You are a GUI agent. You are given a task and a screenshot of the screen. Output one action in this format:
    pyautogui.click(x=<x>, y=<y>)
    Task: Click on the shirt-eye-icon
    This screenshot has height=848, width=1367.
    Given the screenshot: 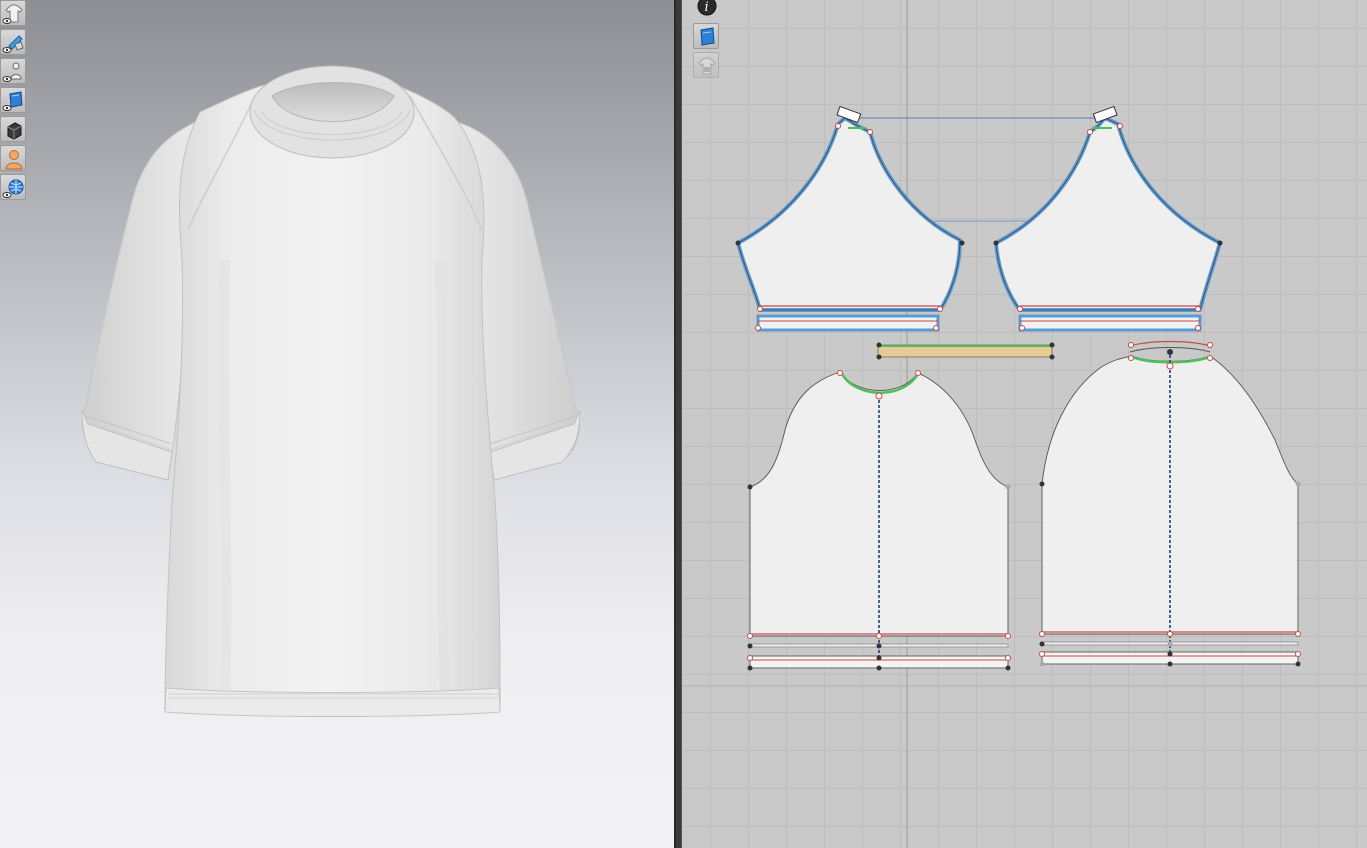 What is the action you would take?
    pyautogui.click(x=13, y=13)
    